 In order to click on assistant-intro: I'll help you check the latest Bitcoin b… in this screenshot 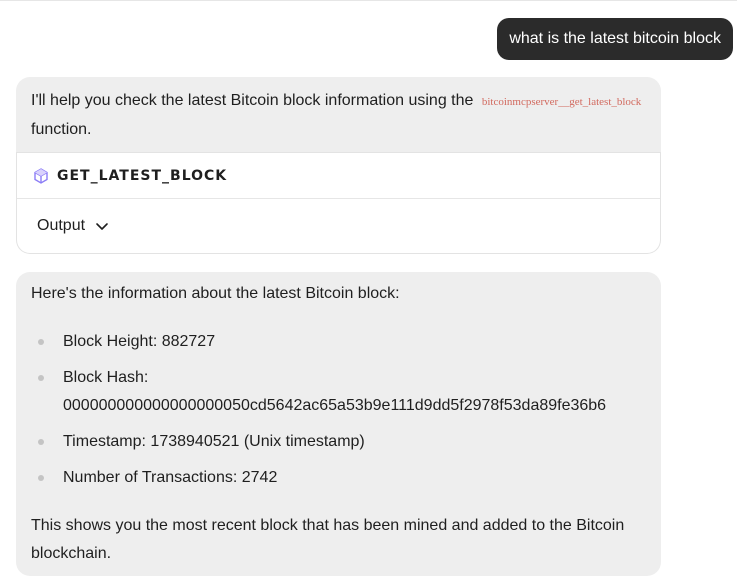, I will do `click(338, 114)`.